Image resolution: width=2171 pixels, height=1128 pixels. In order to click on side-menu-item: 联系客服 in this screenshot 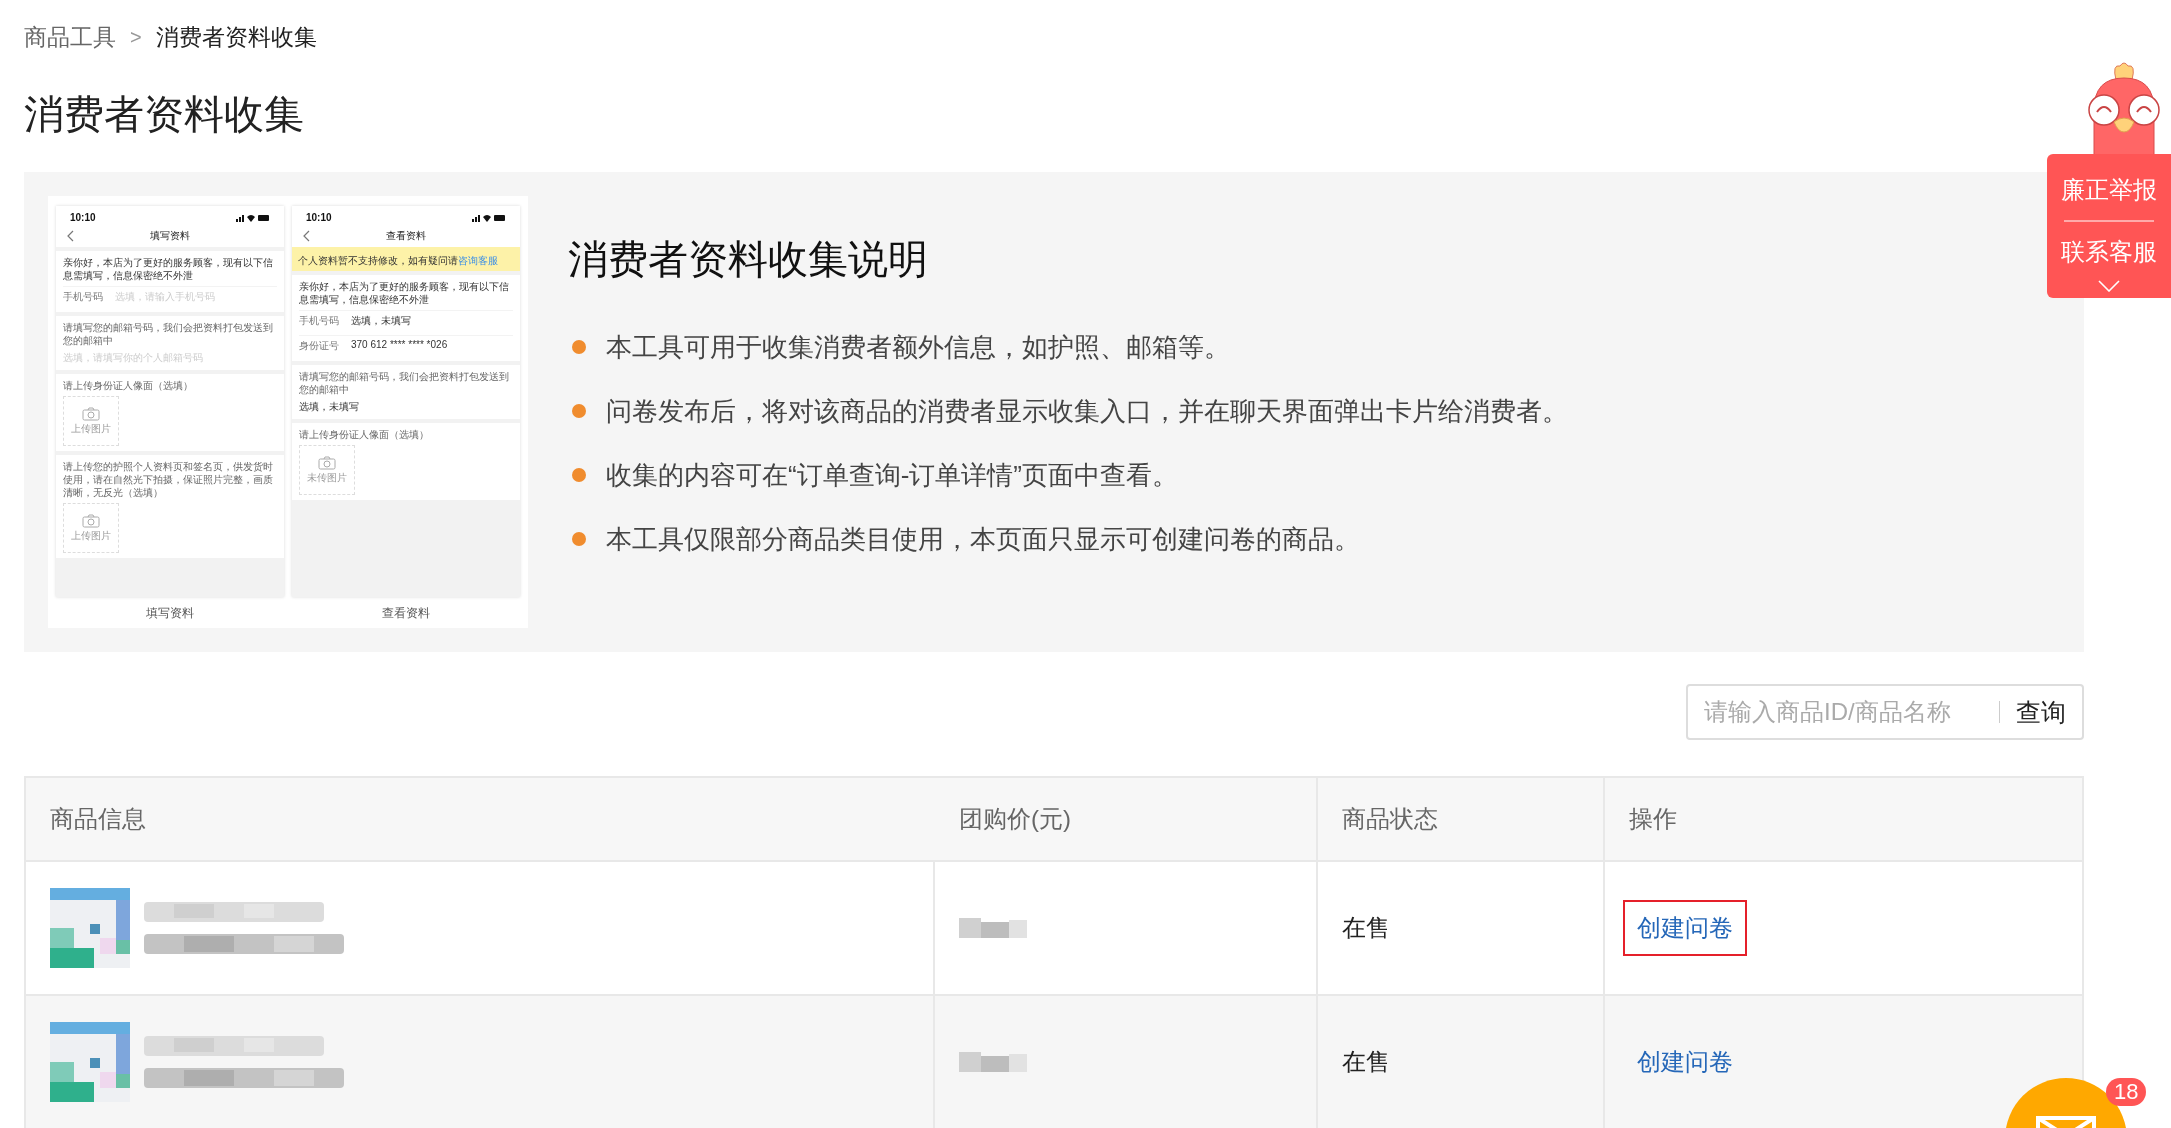, I will do `click(2109, 252)`.